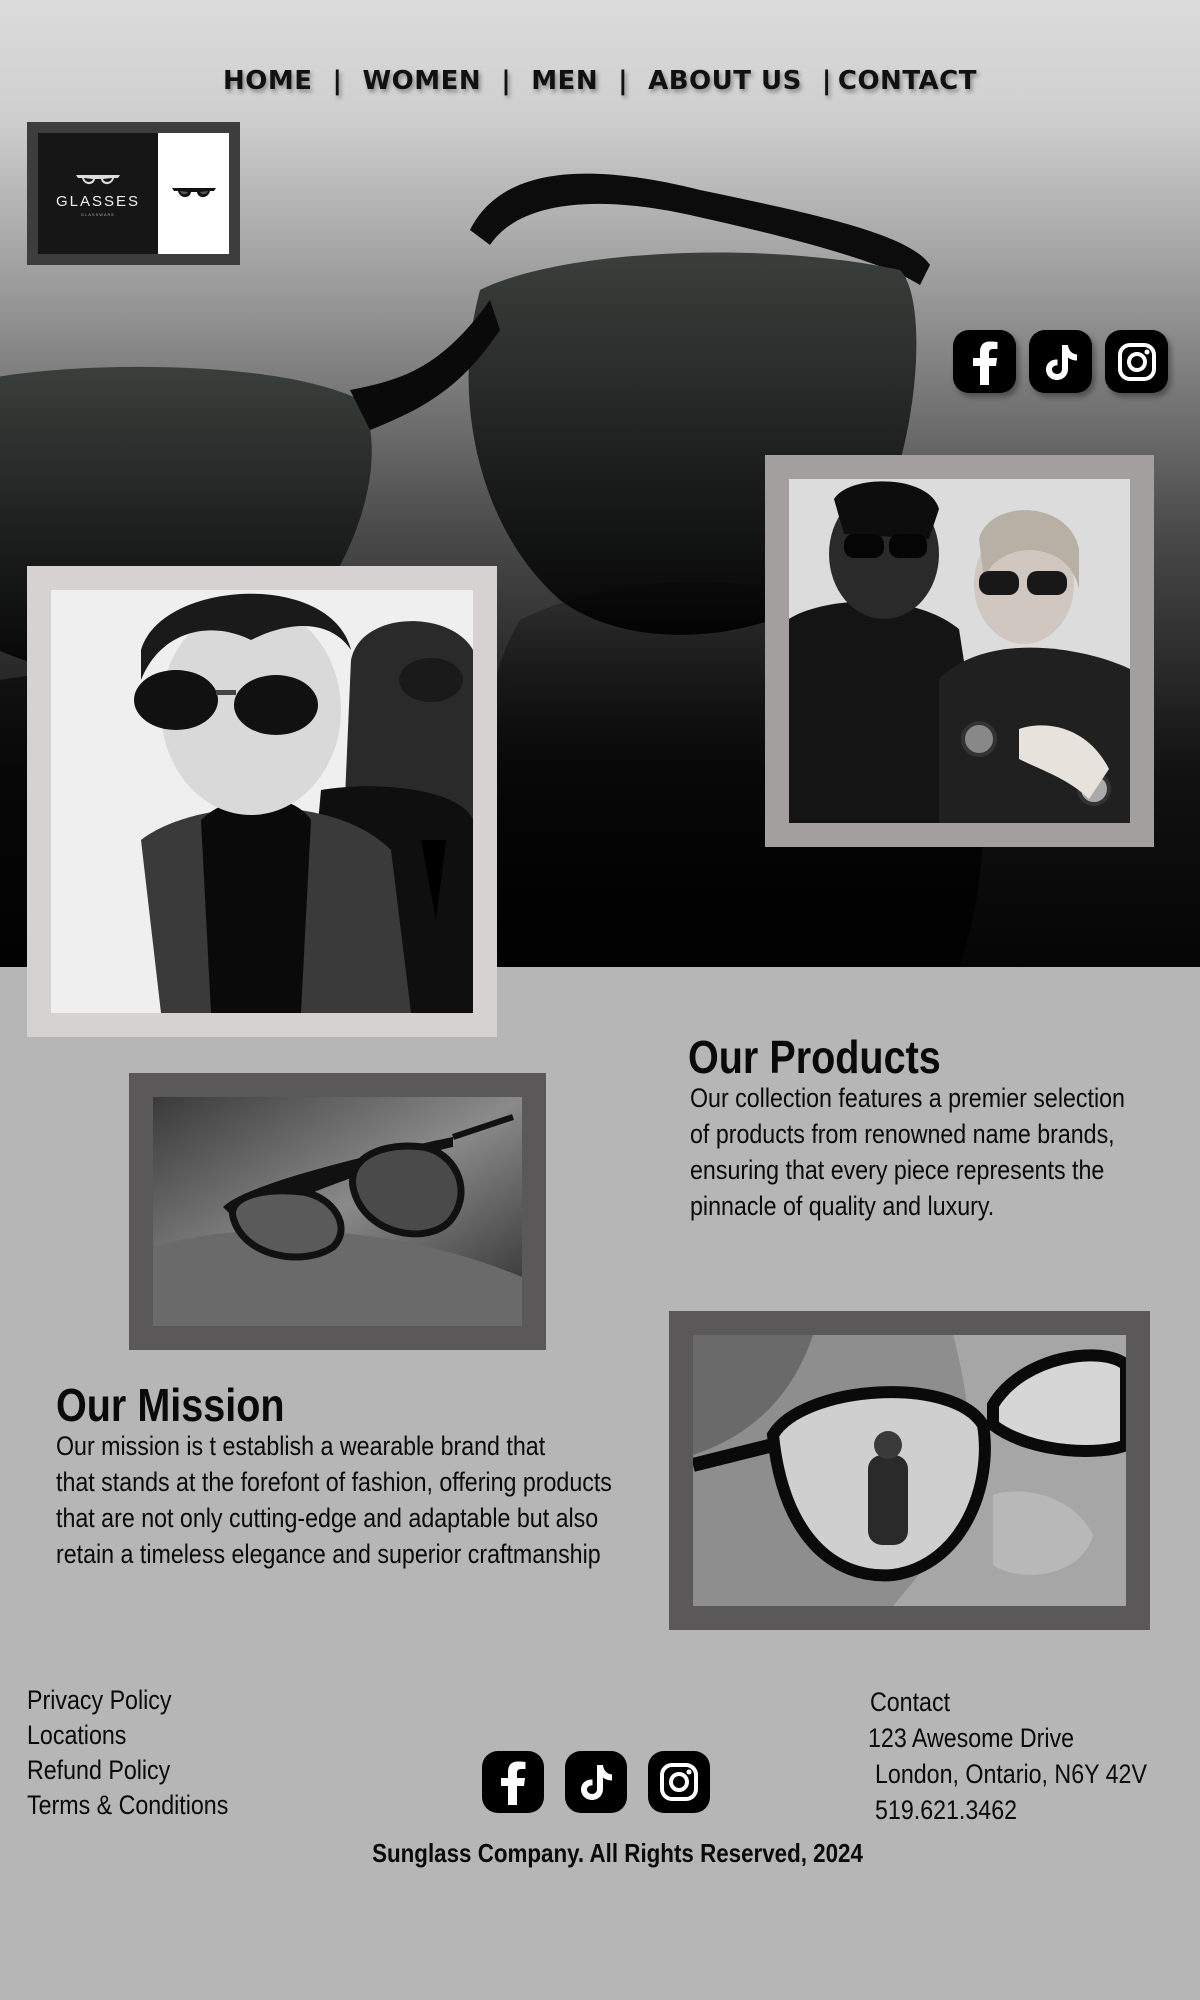 This screenshot has height=2000, width=1200. Describe the element at coordinates (127, 1735) in the screenshot. I see `locations-link: Locations` at that location.